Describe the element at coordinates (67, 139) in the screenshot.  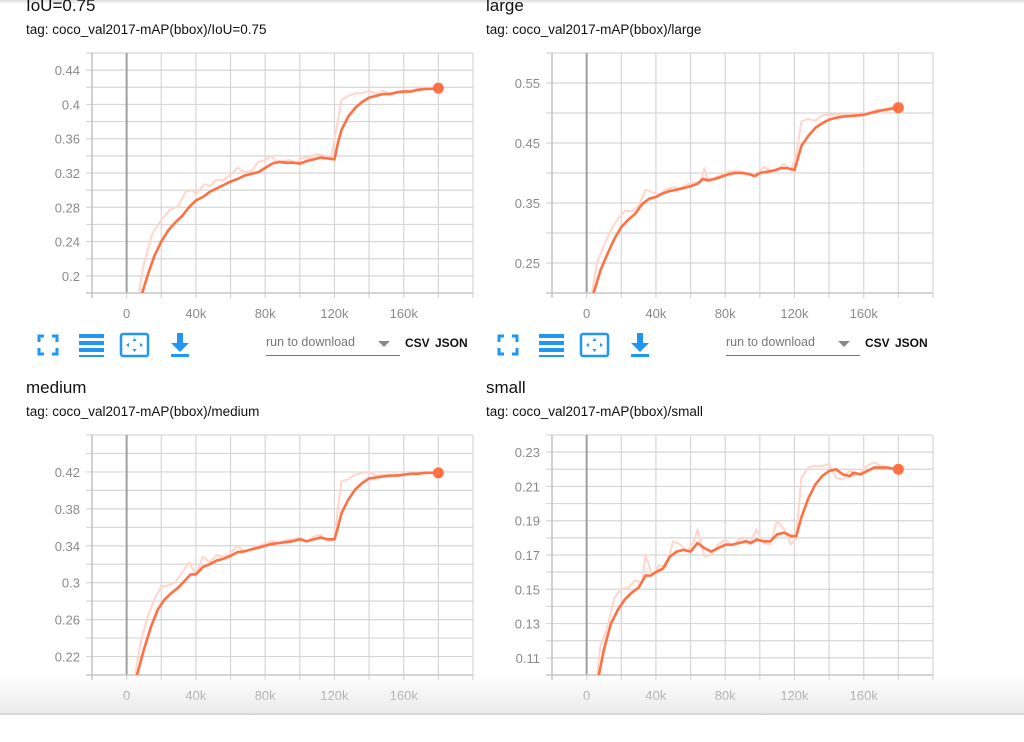
I see `y-tick-label: 0.36` at that location.